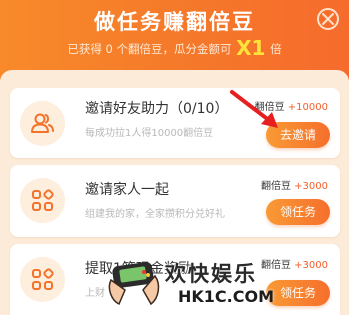  I want to click on close-icon, so click(328, 19).